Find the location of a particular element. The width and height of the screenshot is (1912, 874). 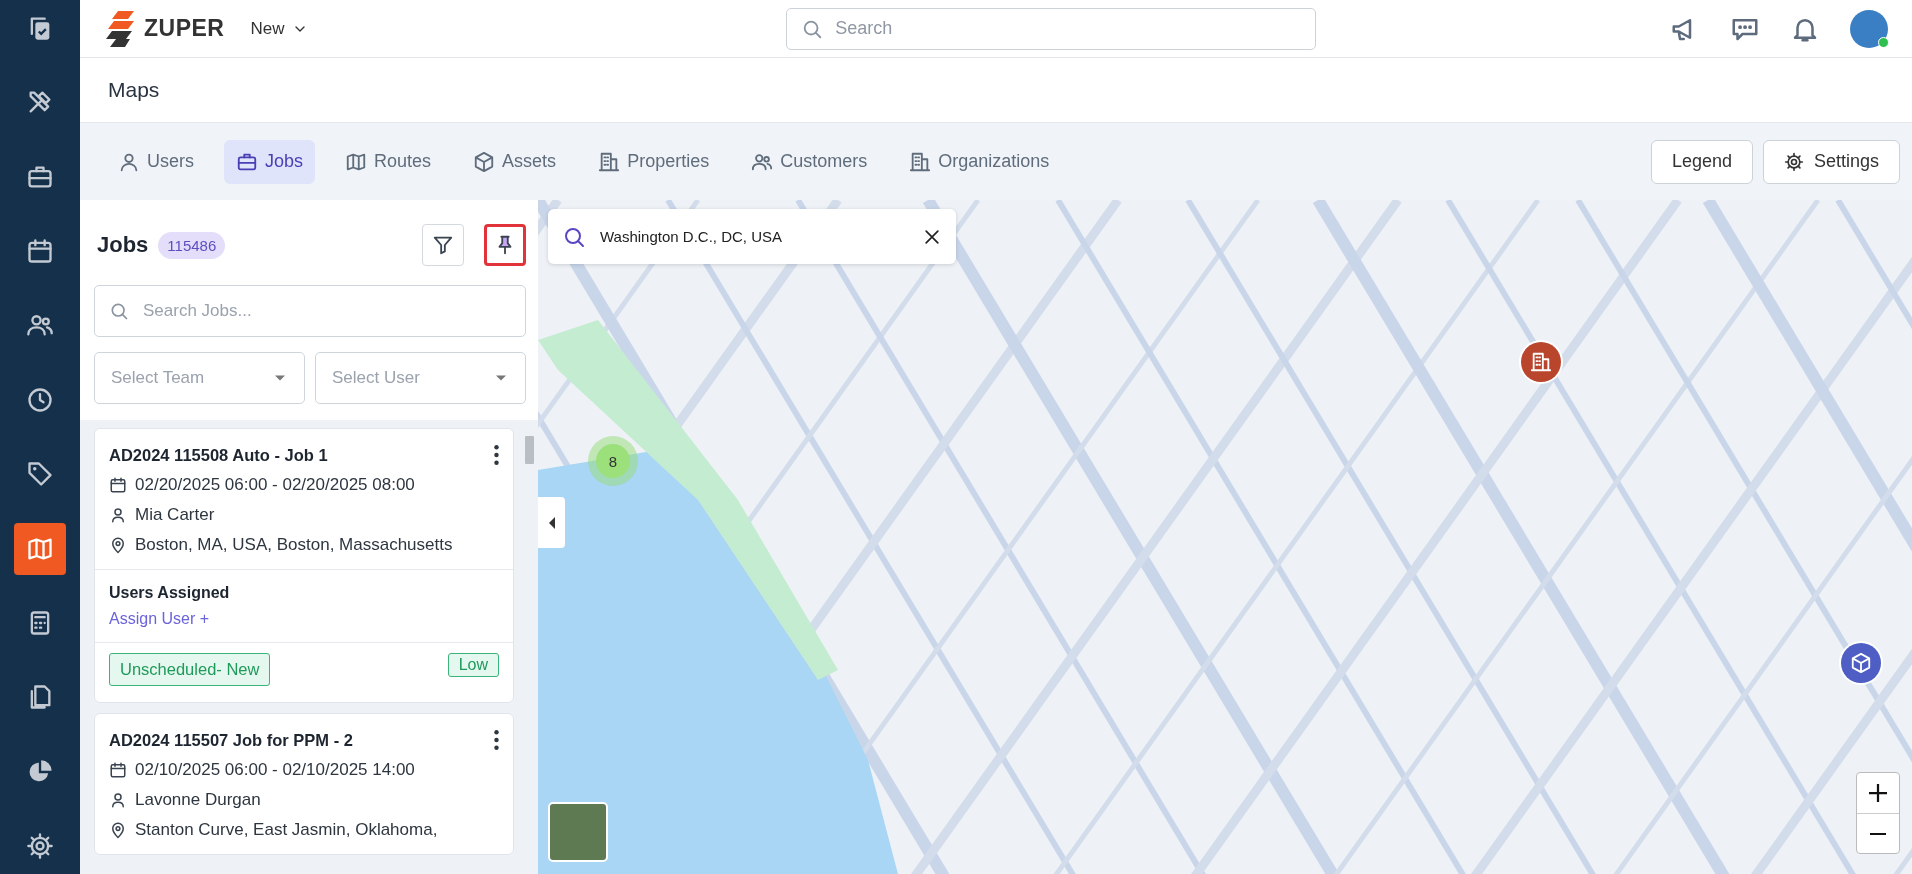

new-menu: New is located at coordinates (279, 28).